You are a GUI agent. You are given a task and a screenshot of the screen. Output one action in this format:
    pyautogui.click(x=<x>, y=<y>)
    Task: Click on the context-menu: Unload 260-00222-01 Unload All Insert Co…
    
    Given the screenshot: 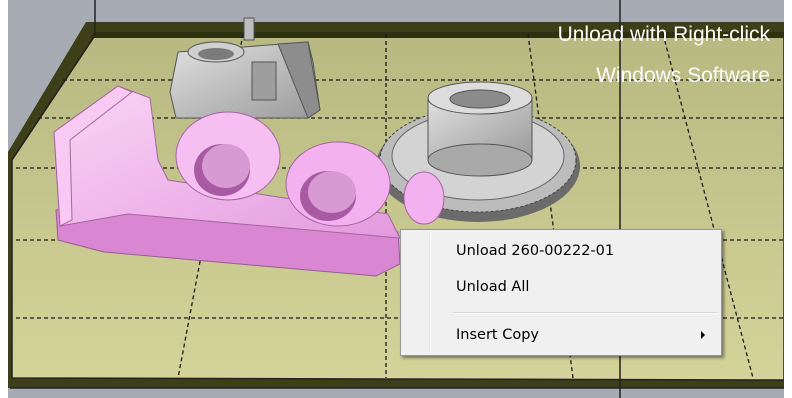 What is the action you would take?
    pyautogui.click(x=561, y=292)
    